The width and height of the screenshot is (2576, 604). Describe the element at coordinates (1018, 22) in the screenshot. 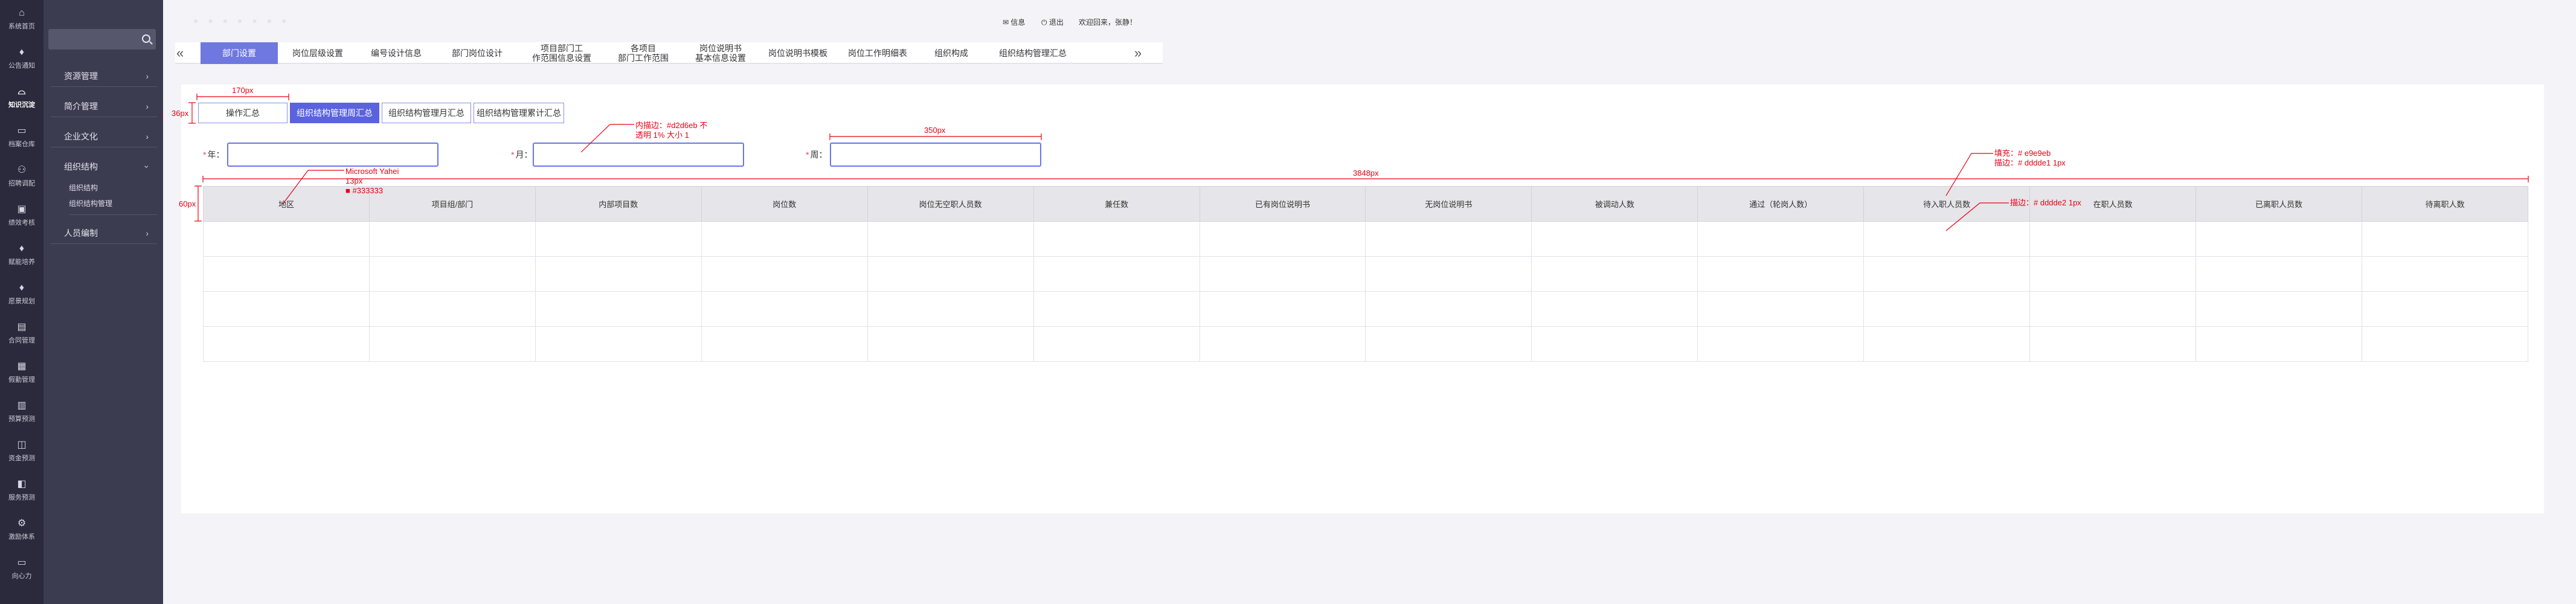

I see `message-label: 信息` at that location.